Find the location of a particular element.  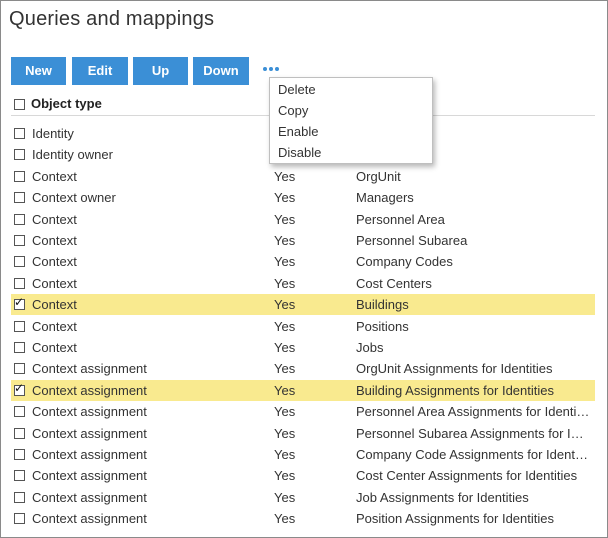

menu-item-label: Copy is located at coordinates (293, 110).